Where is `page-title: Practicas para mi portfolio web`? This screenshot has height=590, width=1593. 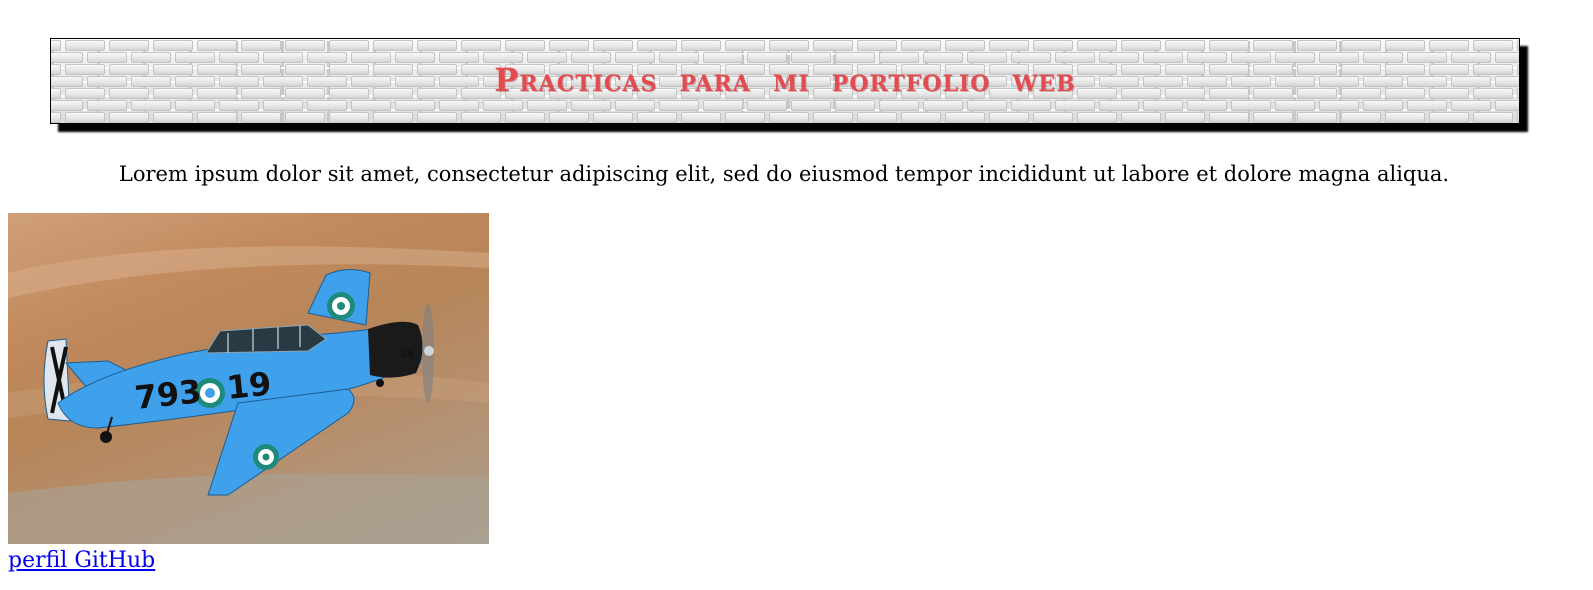
page-title: Practicas para mi portfolio web is located at coordinates (785, 80).